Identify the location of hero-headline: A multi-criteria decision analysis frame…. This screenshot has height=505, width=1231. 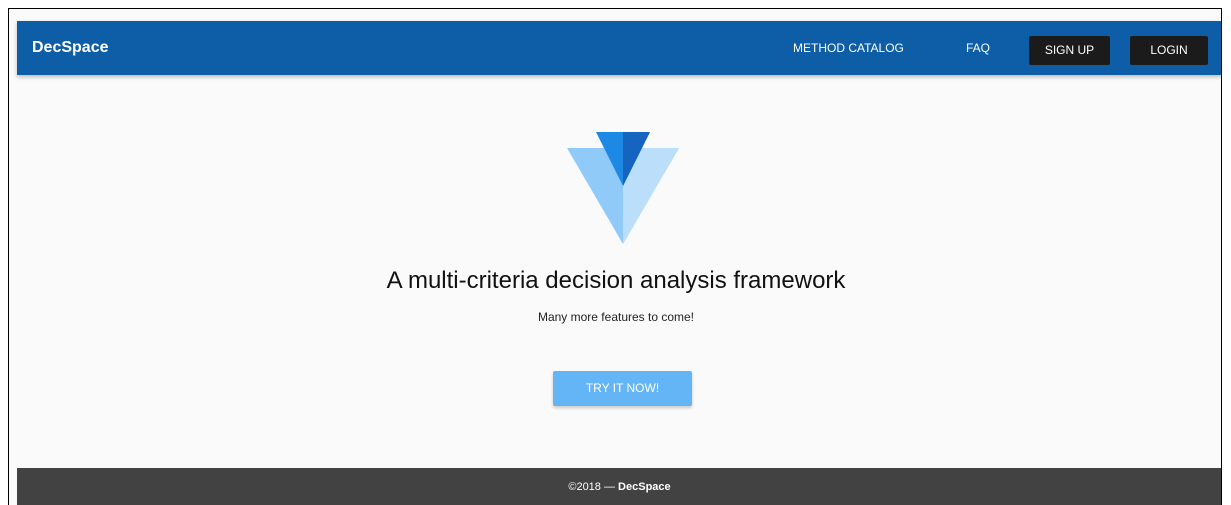
(616, 280).